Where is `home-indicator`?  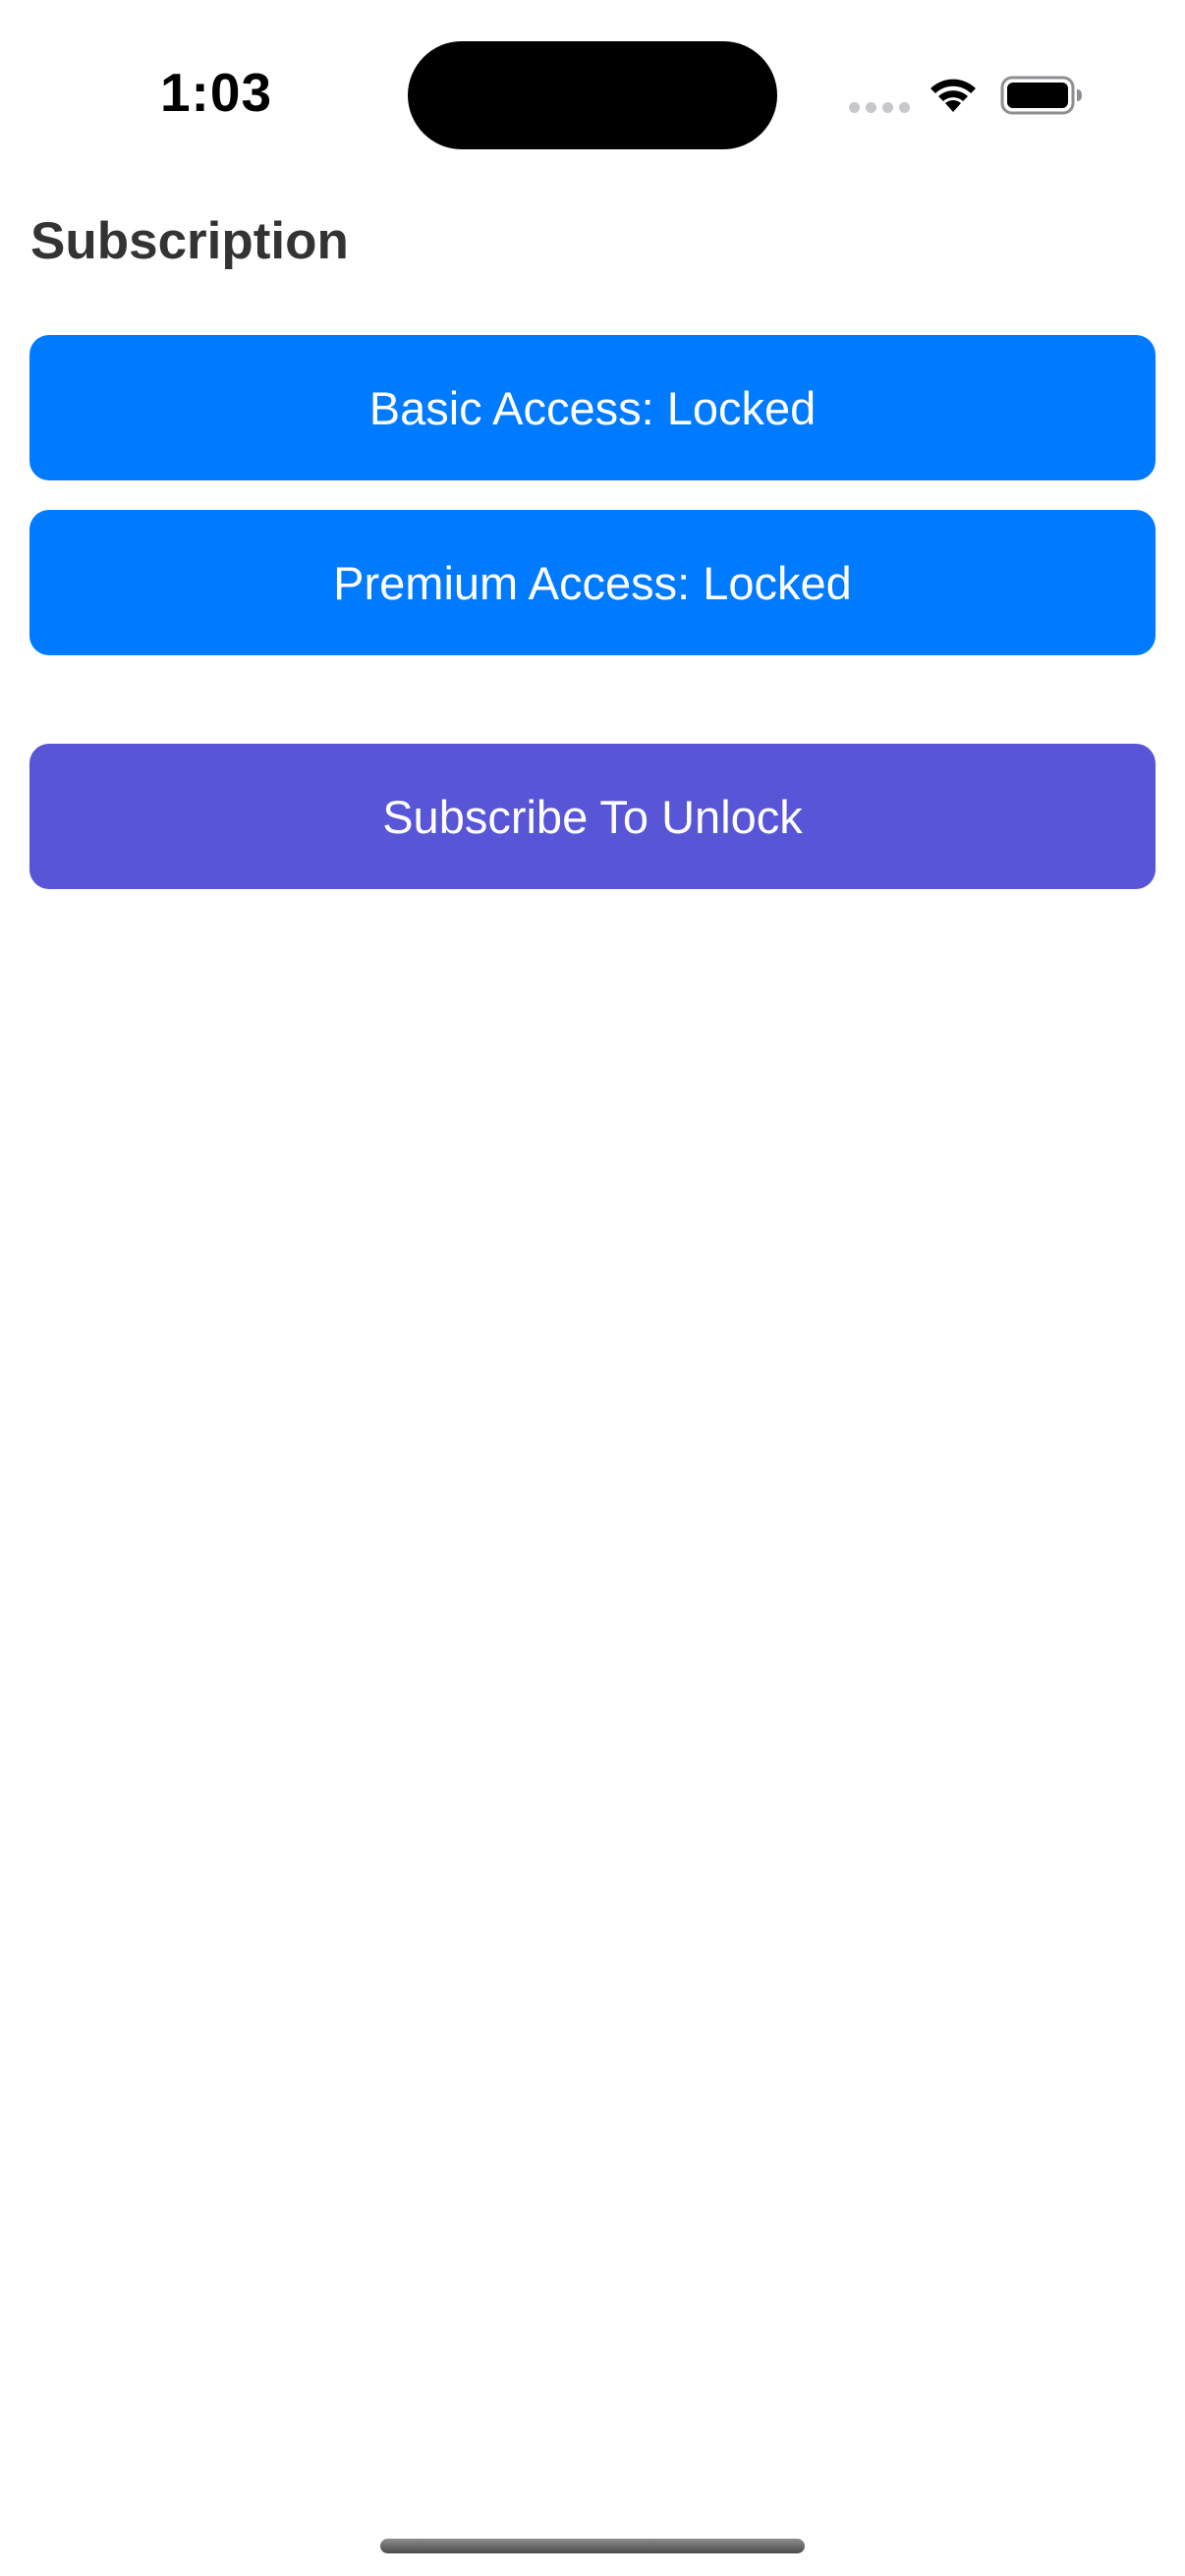
home-indicator is located at coordinates (592, 2546).